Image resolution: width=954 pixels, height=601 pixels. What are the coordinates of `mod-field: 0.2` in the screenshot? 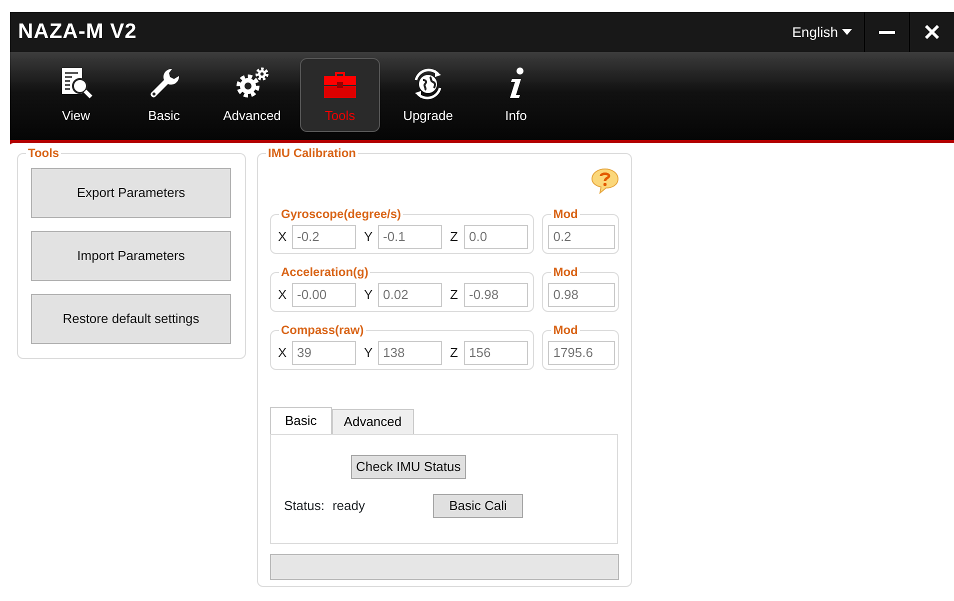 It's located at (582, 236).